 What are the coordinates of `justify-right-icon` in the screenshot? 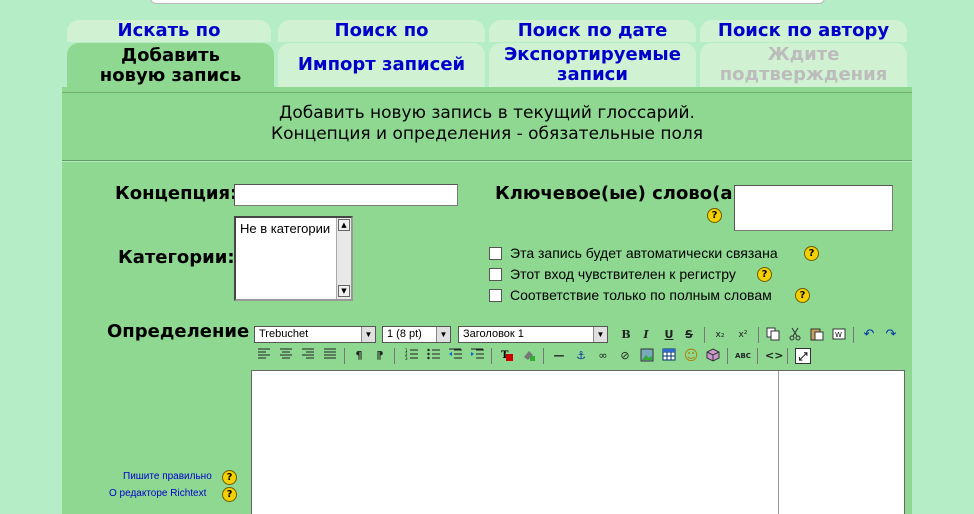 It's located at (308, 356).